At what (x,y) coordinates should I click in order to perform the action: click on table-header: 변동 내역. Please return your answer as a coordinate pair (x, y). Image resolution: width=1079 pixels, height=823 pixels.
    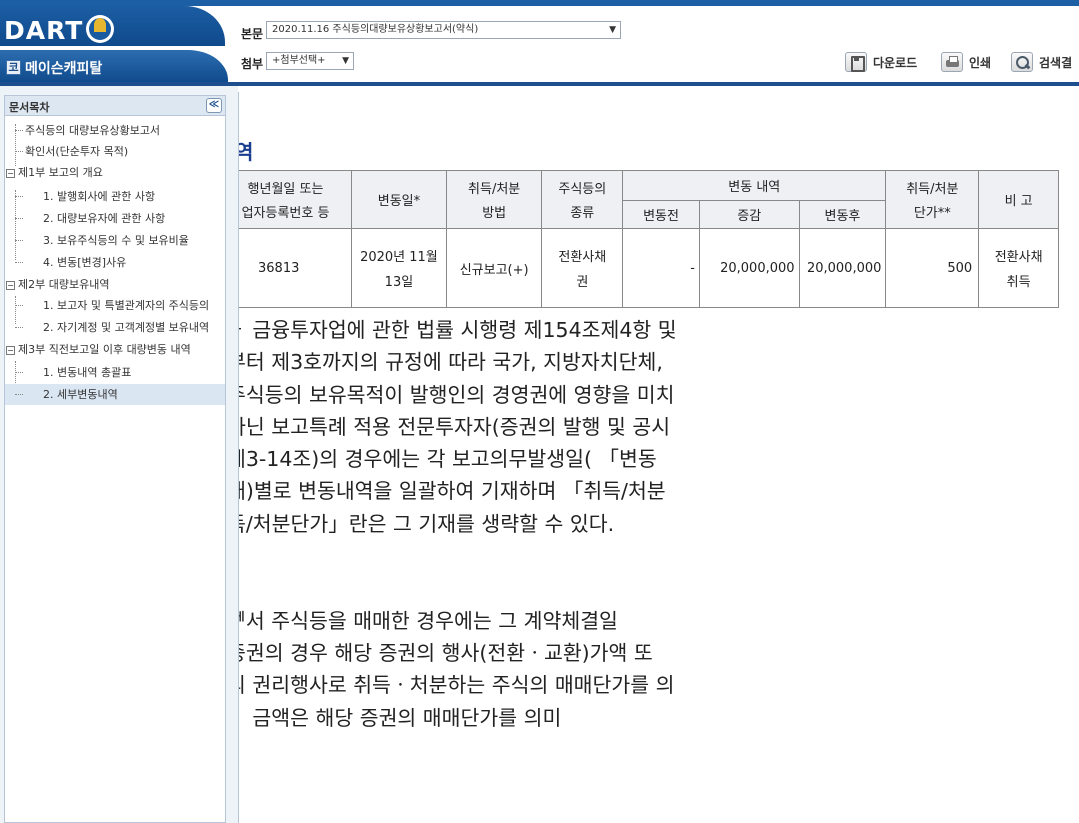
    Looking at the image, I should click on (754, 185).